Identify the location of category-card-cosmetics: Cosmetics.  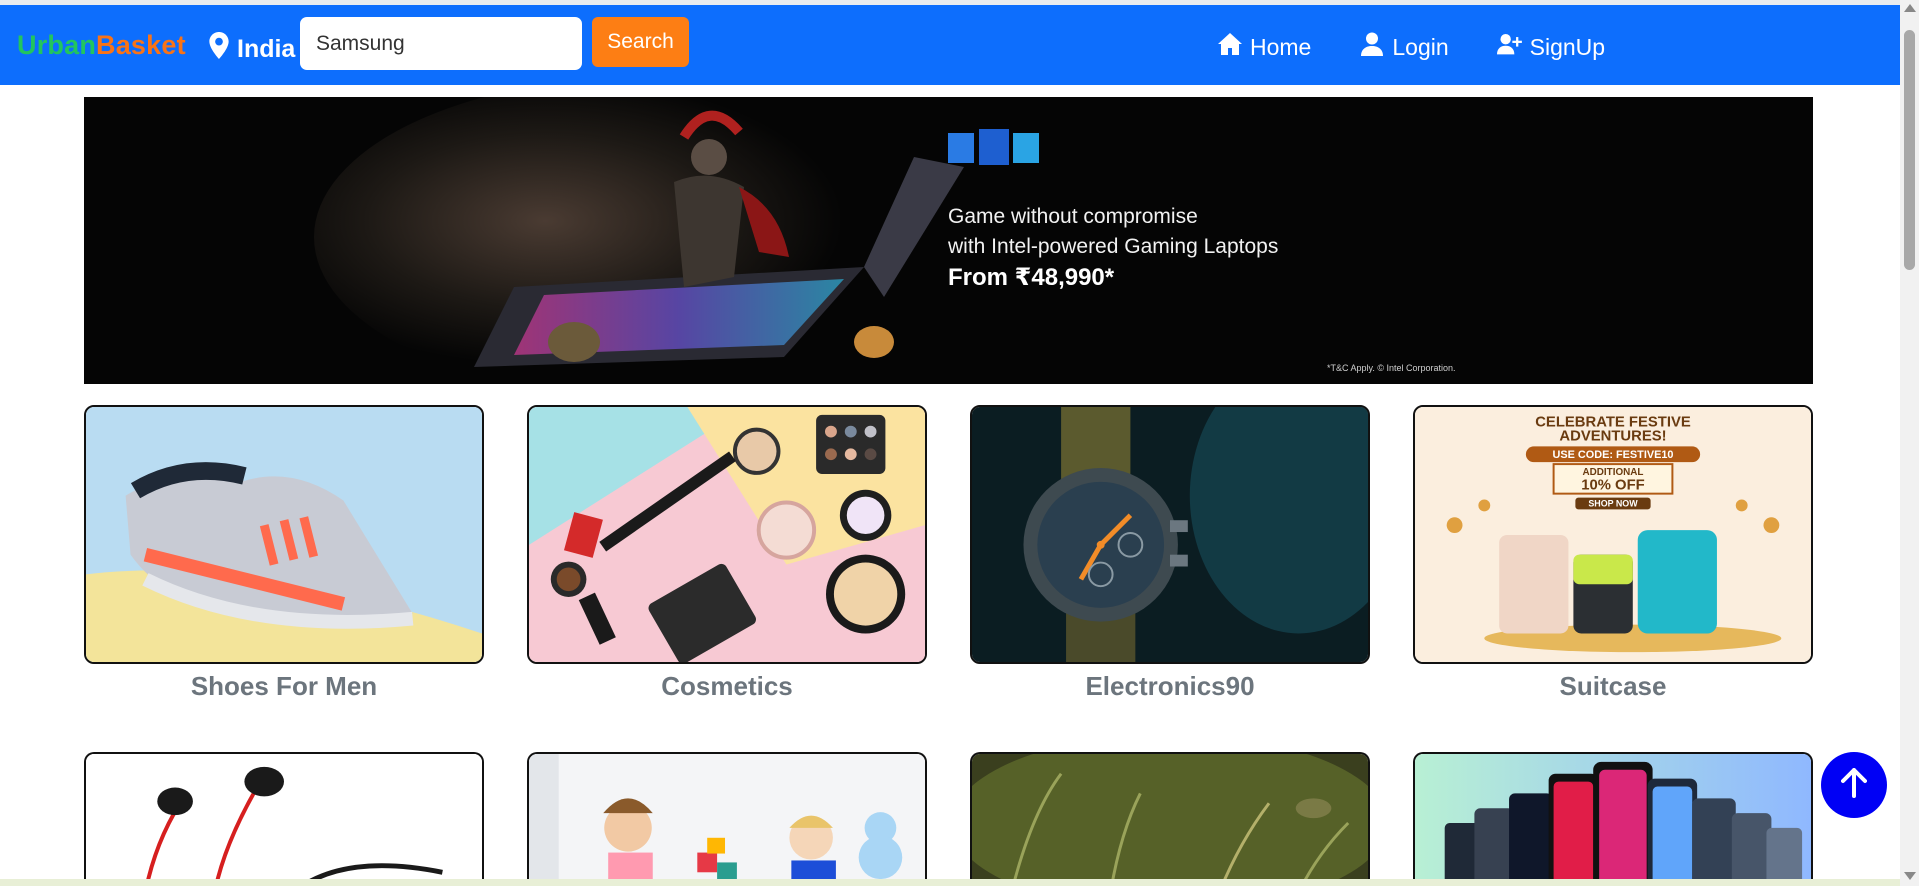
(727, 553).